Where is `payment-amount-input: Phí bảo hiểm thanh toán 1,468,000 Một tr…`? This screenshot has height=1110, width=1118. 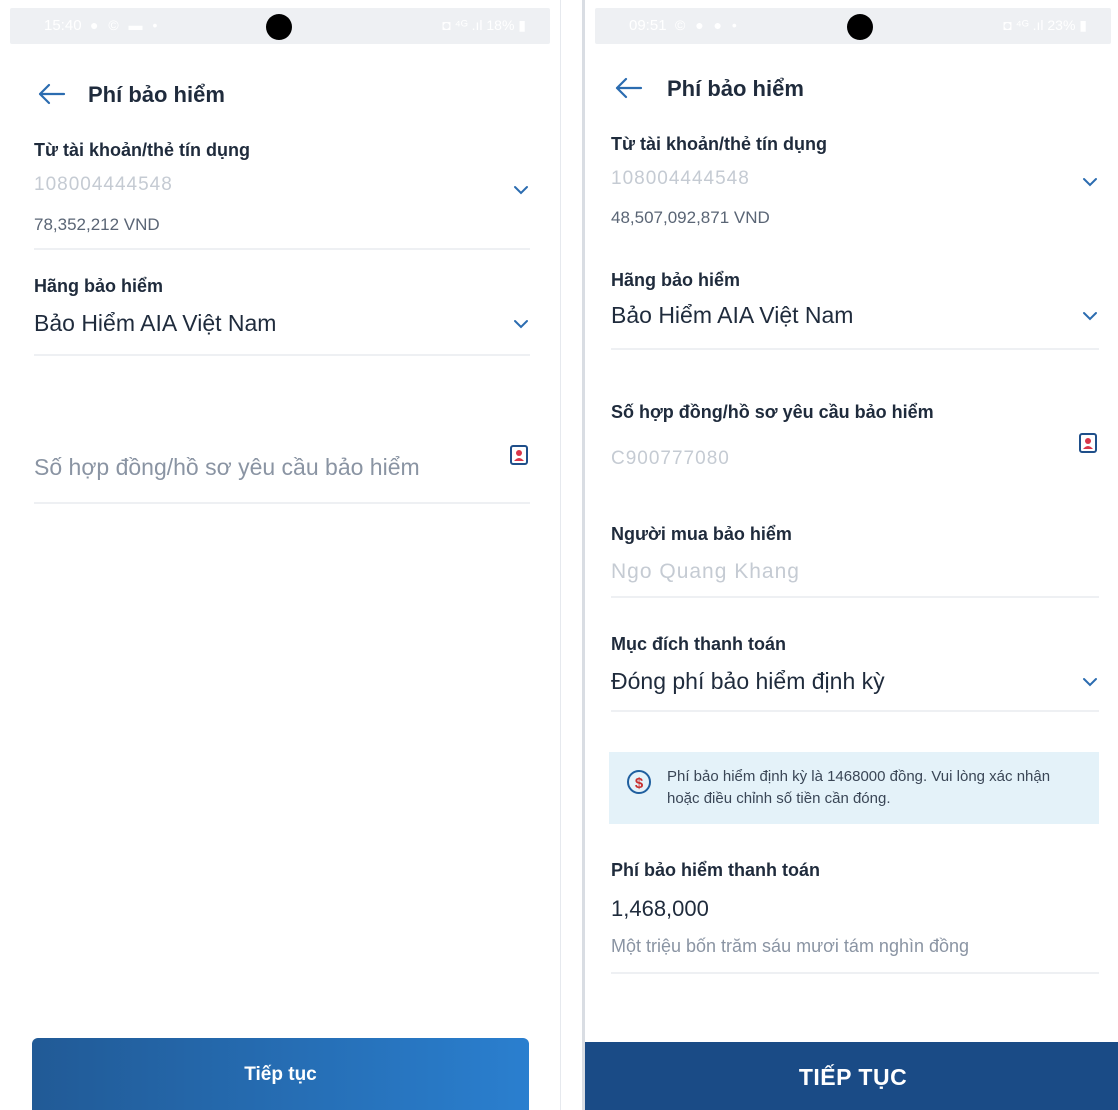 payment-amount-input: Phí bảo hiểm thanh toán 1,468,000 Một tr… is located at coordinates (855, 915).